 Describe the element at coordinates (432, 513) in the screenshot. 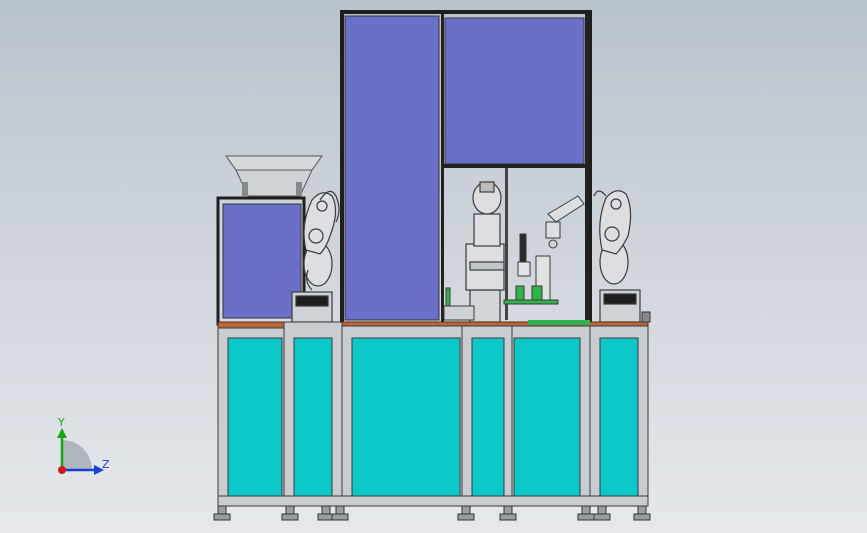

I see `leveling-feet` at that location.